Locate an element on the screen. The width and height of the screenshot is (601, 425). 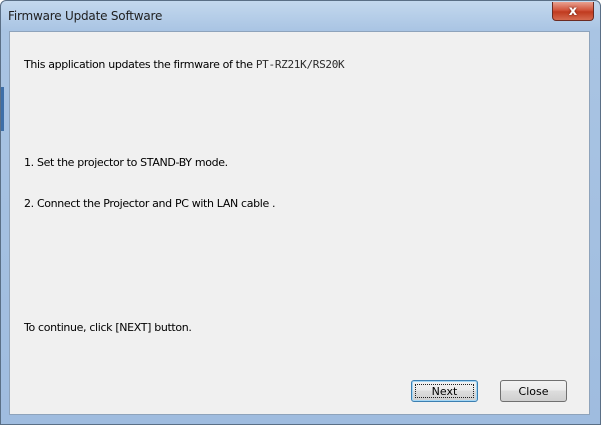
close-button: Close is located at coordinates (533, 391).